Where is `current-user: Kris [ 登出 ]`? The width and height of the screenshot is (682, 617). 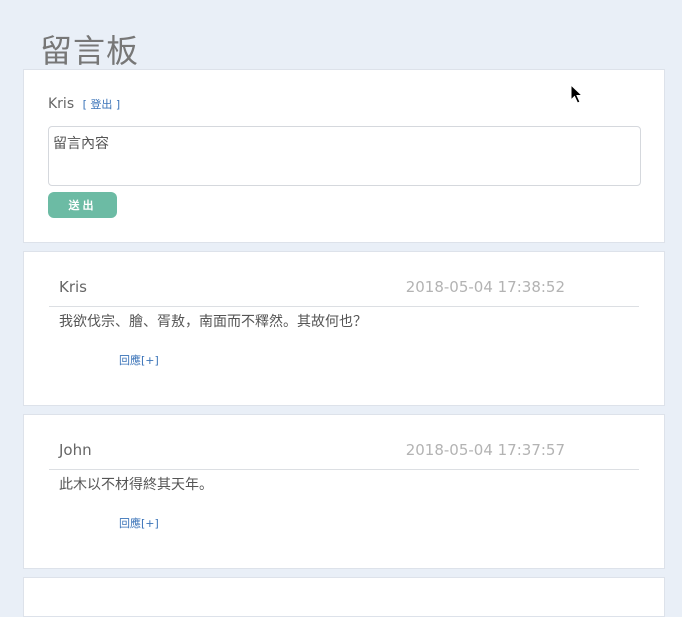 current-user: Kris [ 登出 ] is located at coordinates (84, 104).